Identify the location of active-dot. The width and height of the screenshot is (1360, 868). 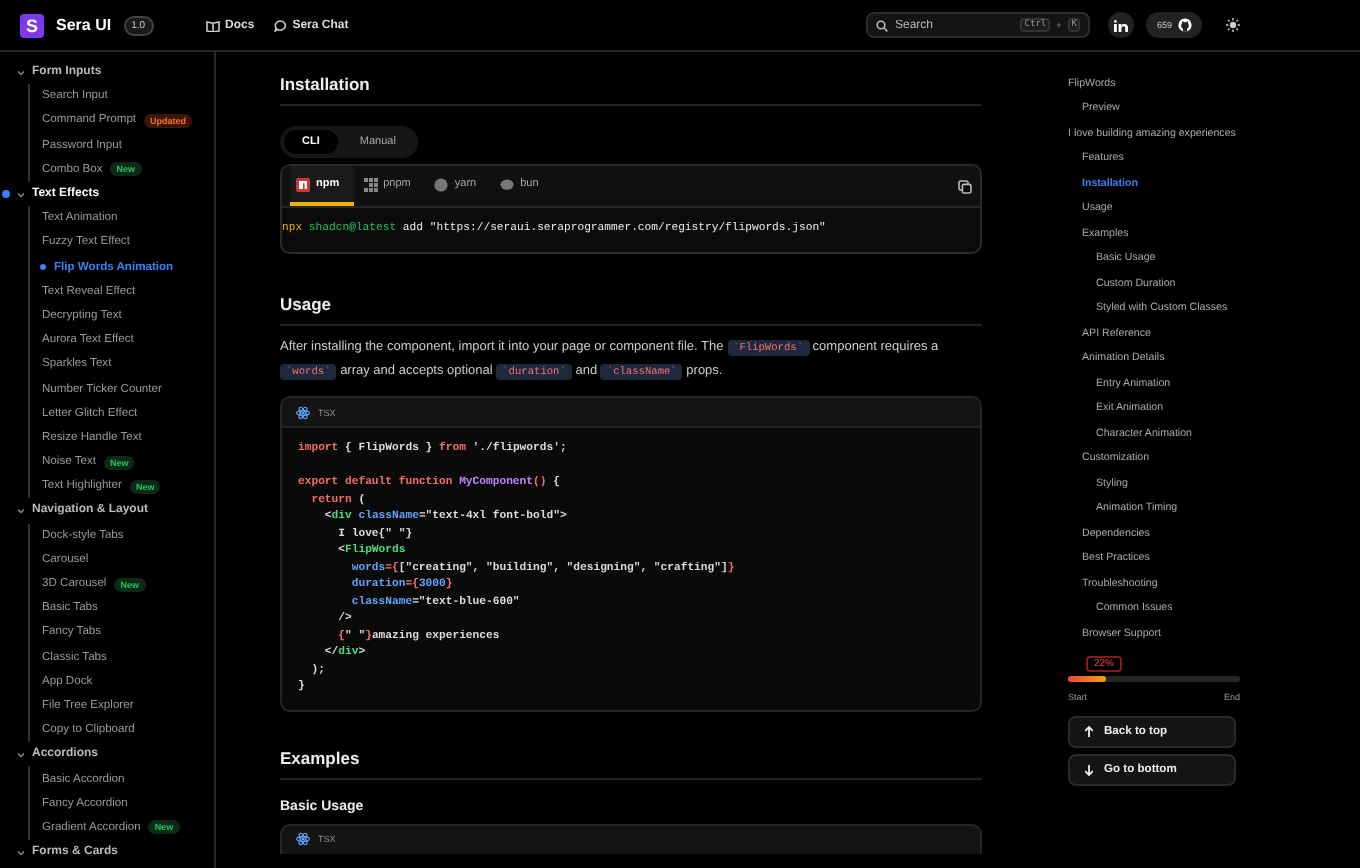
(43, 267).